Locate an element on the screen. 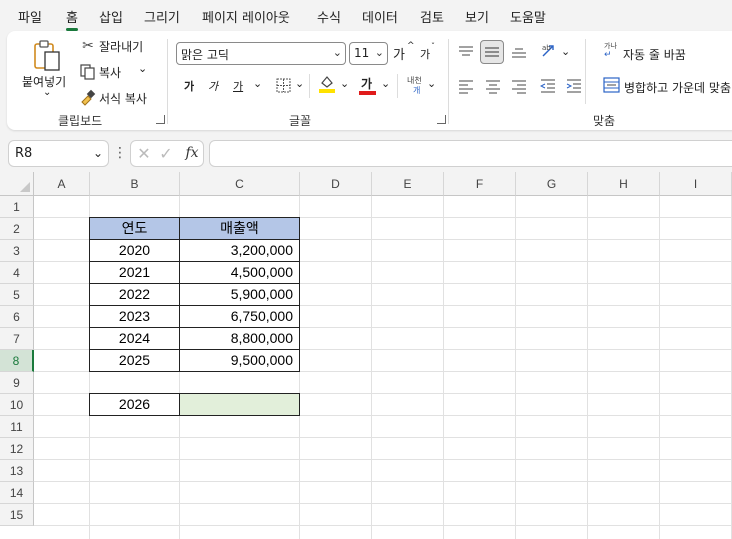 The height and width of the screenshot is (539, 732). orientation-dropdown-icon: ⌄ is located at coordinates (565, 51).